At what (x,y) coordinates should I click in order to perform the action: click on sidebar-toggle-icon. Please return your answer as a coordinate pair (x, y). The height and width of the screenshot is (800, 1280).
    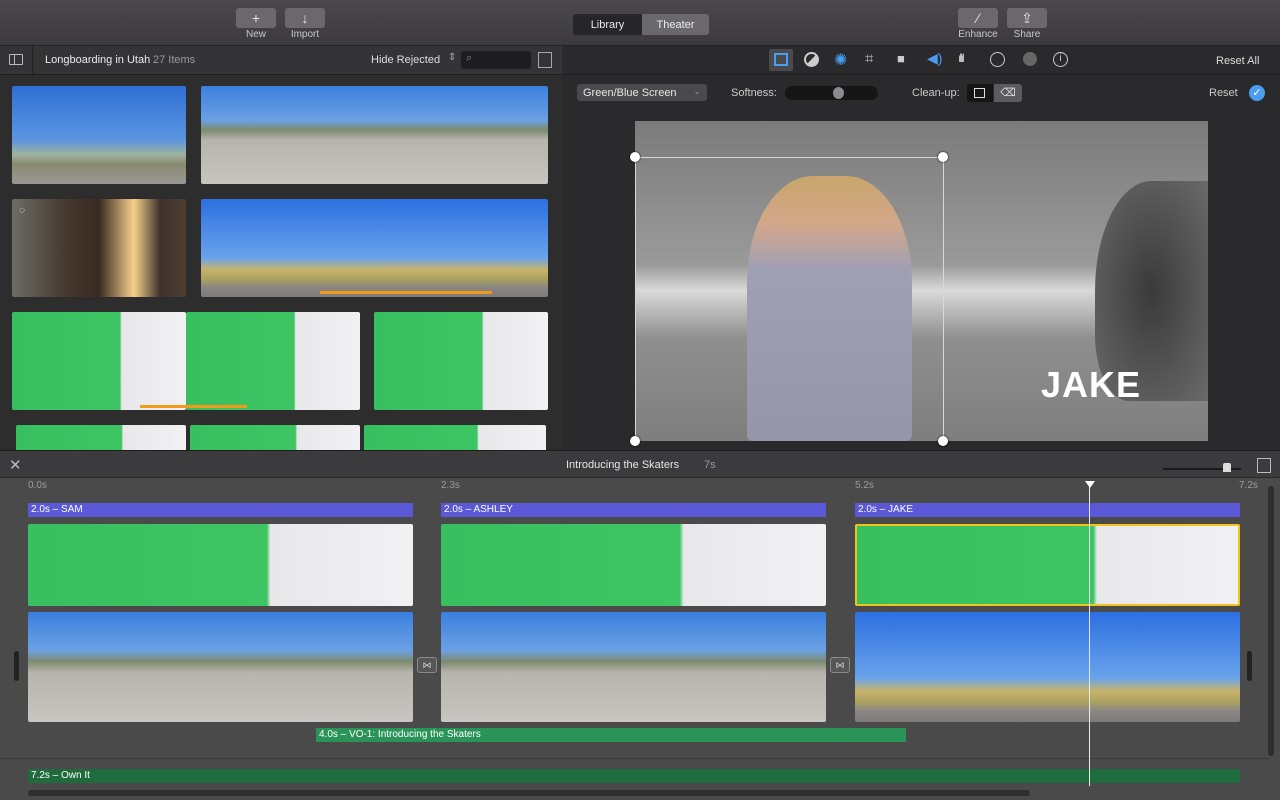
    Looking at the image, I should click on (16, 59).